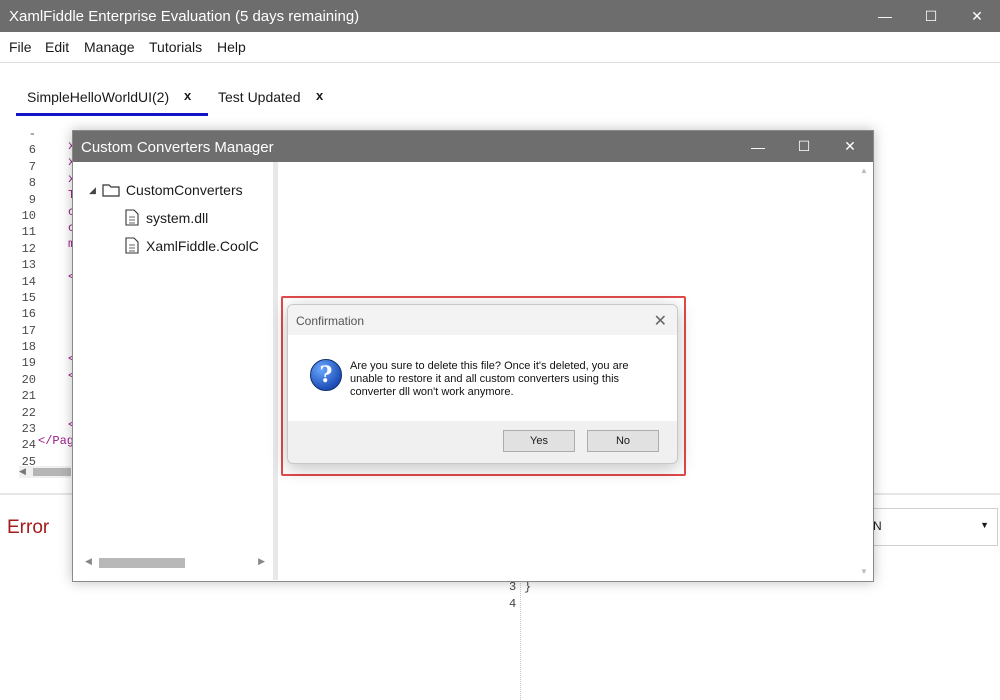  I want to click on line-number: 8, so click(32, 183).